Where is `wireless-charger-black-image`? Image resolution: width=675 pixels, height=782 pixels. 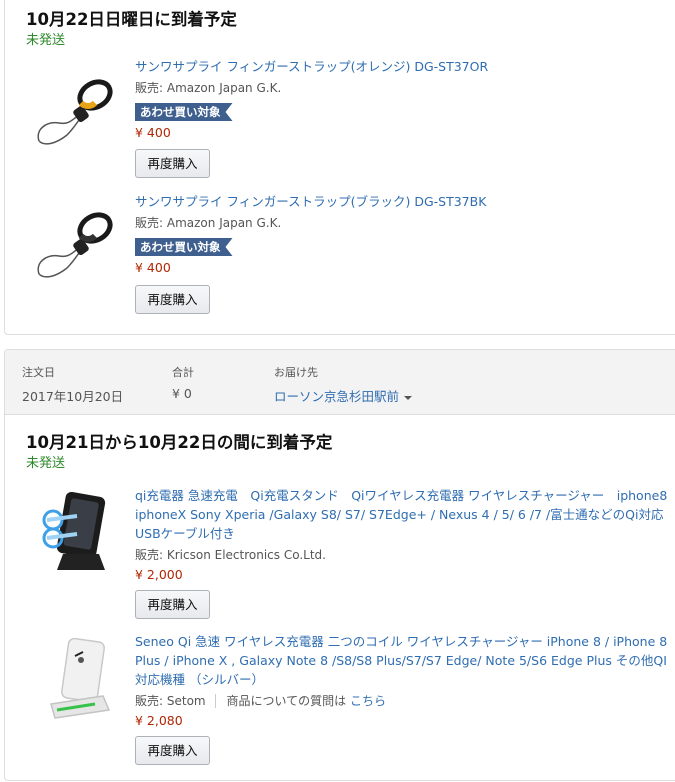
wireless-charger-black-image is located at coordinates (76, 535).